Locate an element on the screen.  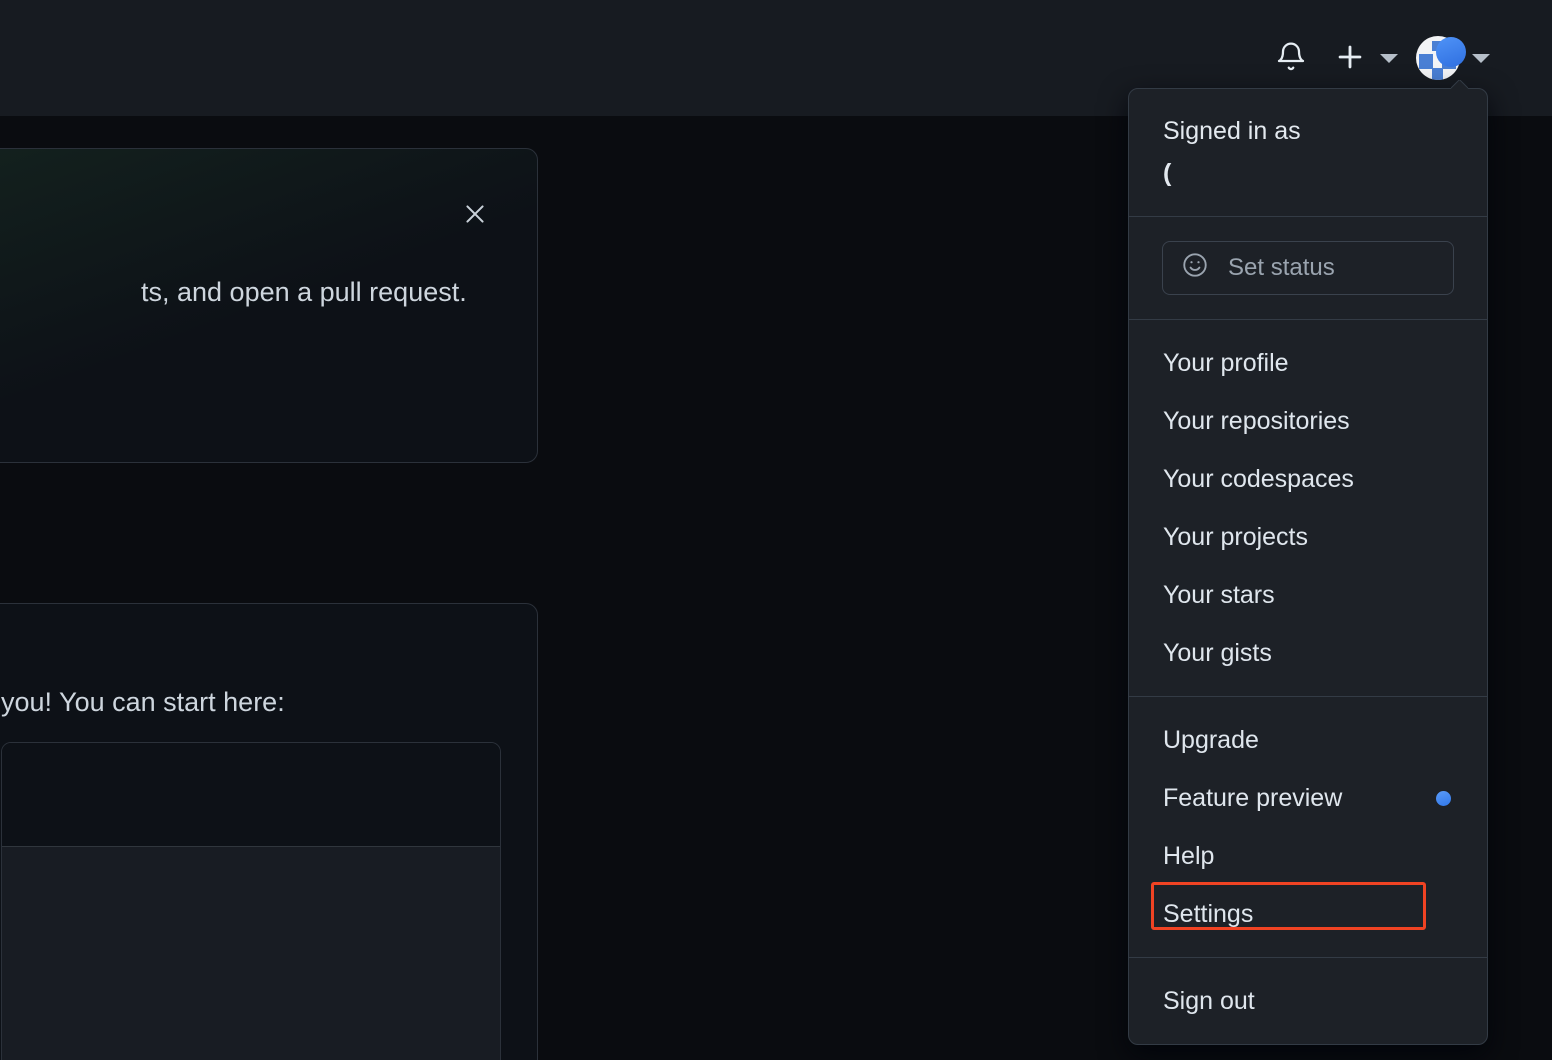
close-icon is located at coordinates (475, 215).